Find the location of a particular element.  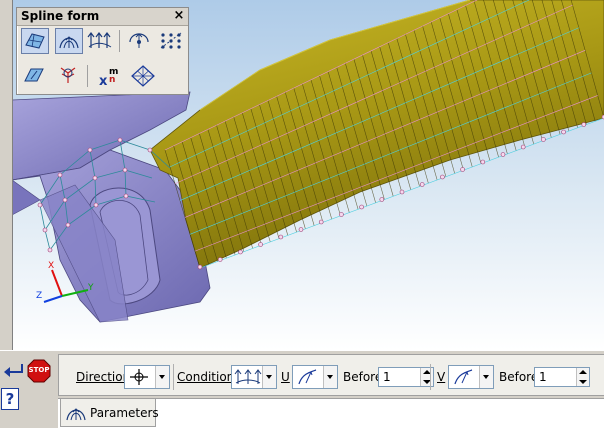

u-condition-combo is located at coordinates (315, 377).